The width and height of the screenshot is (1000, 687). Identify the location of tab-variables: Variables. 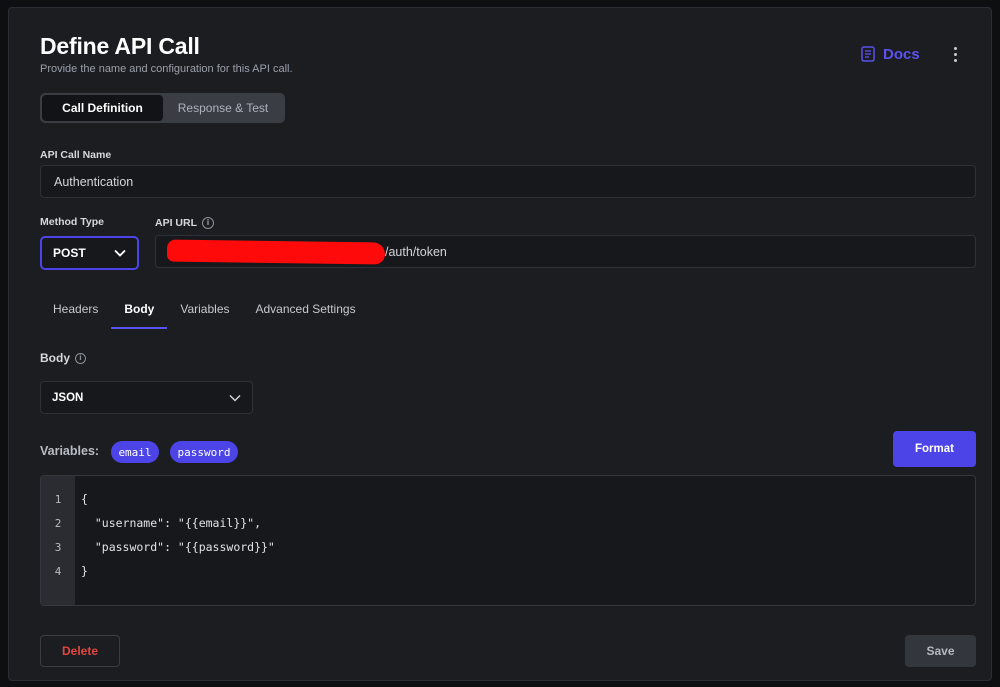
(204, 309).